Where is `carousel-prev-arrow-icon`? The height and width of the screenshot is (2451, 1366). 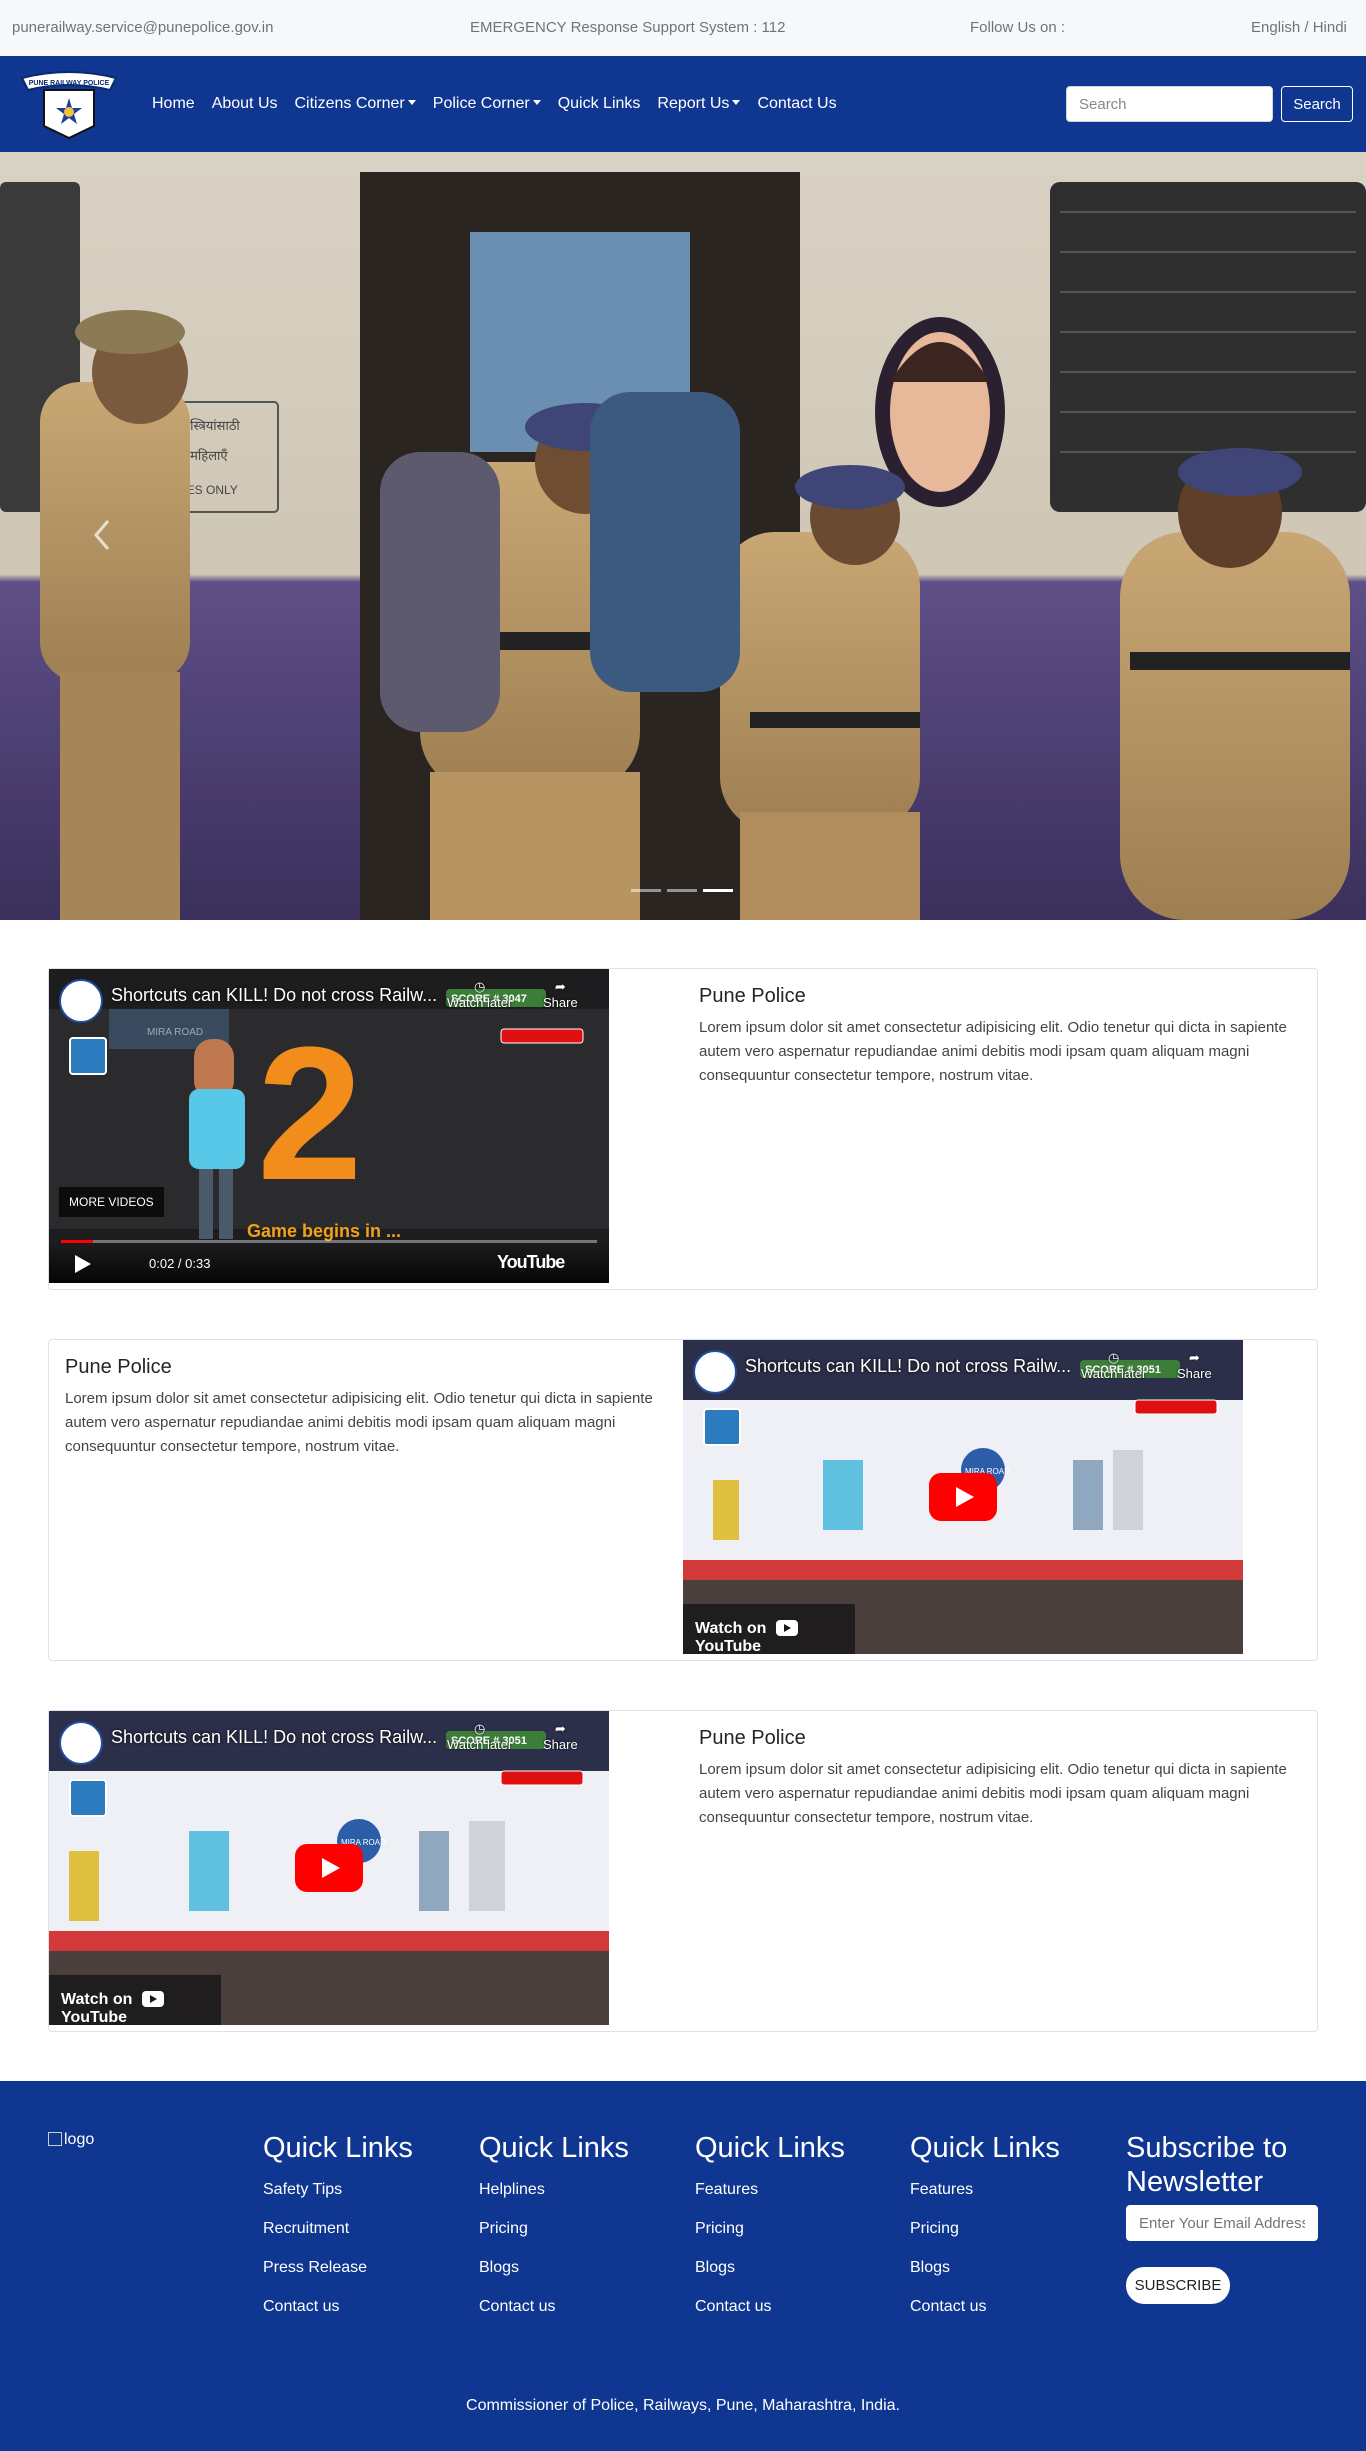 carousel-prev-arrow-icon is located at coordinates (103, 535).